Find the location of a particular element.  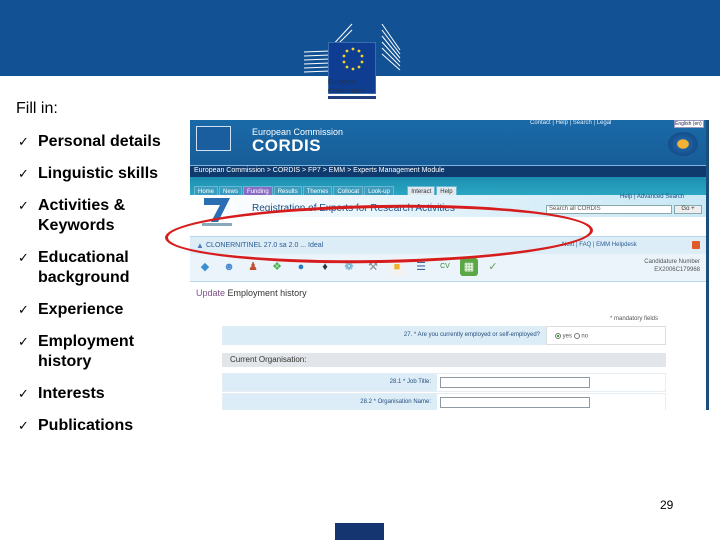

footer-bar is located at coordinates (359, 531).